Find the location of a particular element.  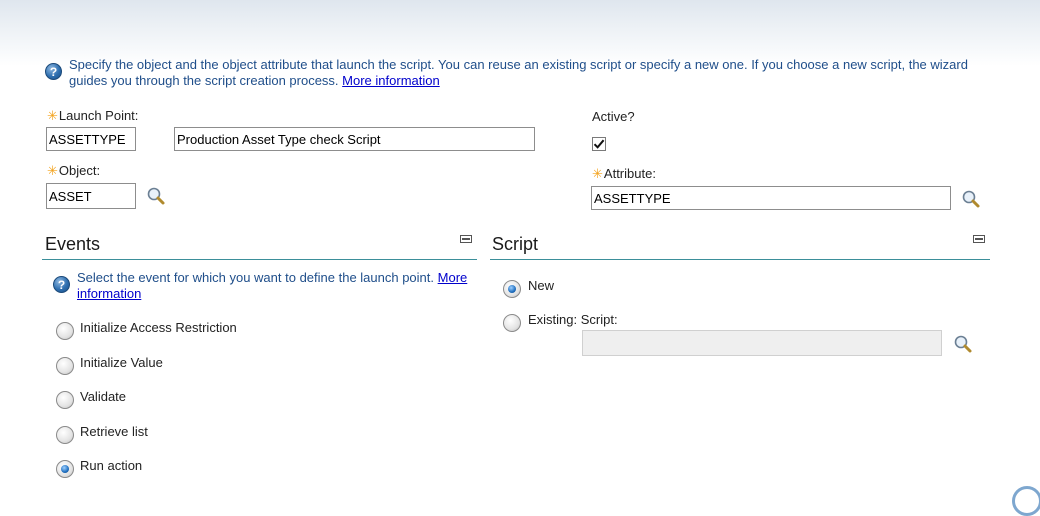

script-collapse-icon is located at coordinates (979, 239).